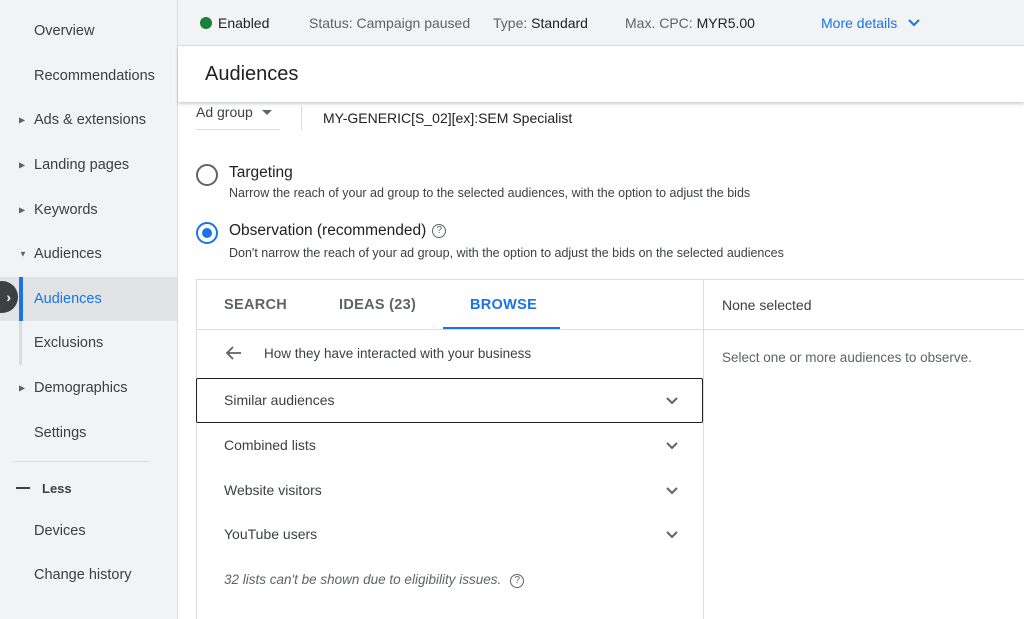 The height and width of the screenshot is (619, 1024). I want to click on max-cpc: Max. CPC: MYR5.00, so click(690, 23).